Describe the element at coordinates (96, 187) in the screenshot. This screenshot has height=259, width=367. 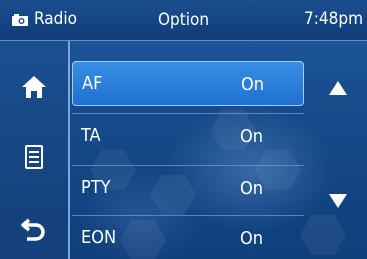
I see `option-name: PTY` at that location.